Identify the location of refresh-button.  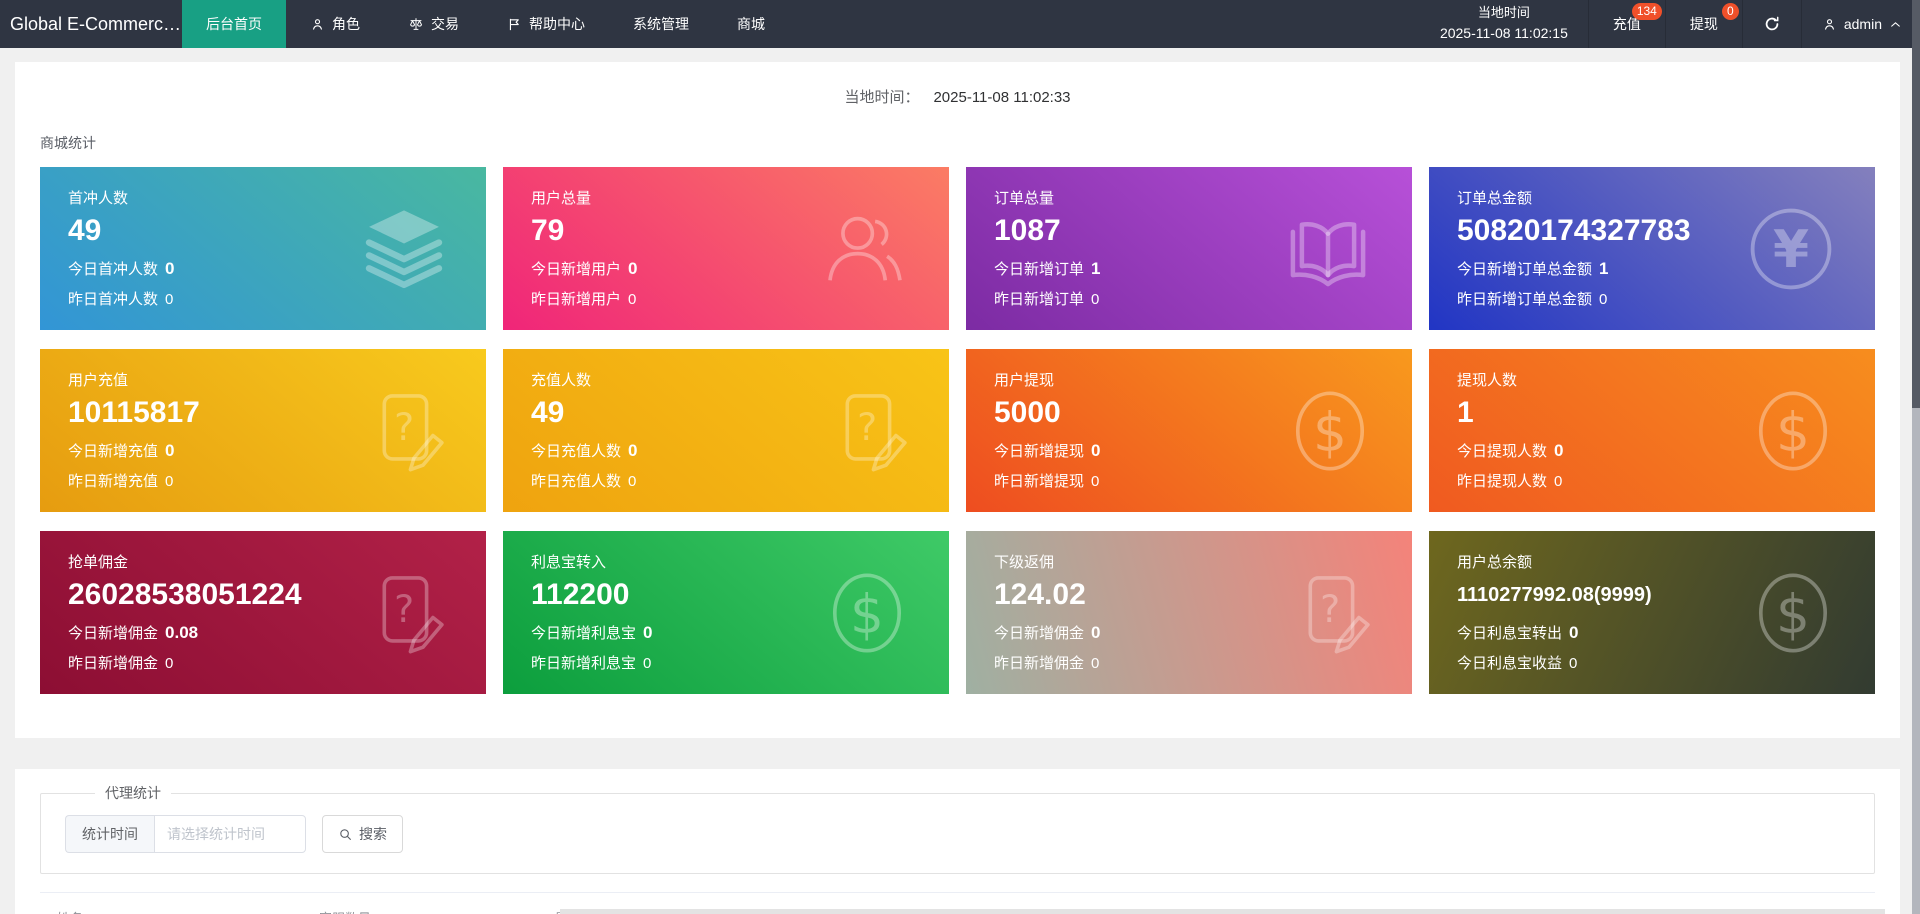
(1771, 24).